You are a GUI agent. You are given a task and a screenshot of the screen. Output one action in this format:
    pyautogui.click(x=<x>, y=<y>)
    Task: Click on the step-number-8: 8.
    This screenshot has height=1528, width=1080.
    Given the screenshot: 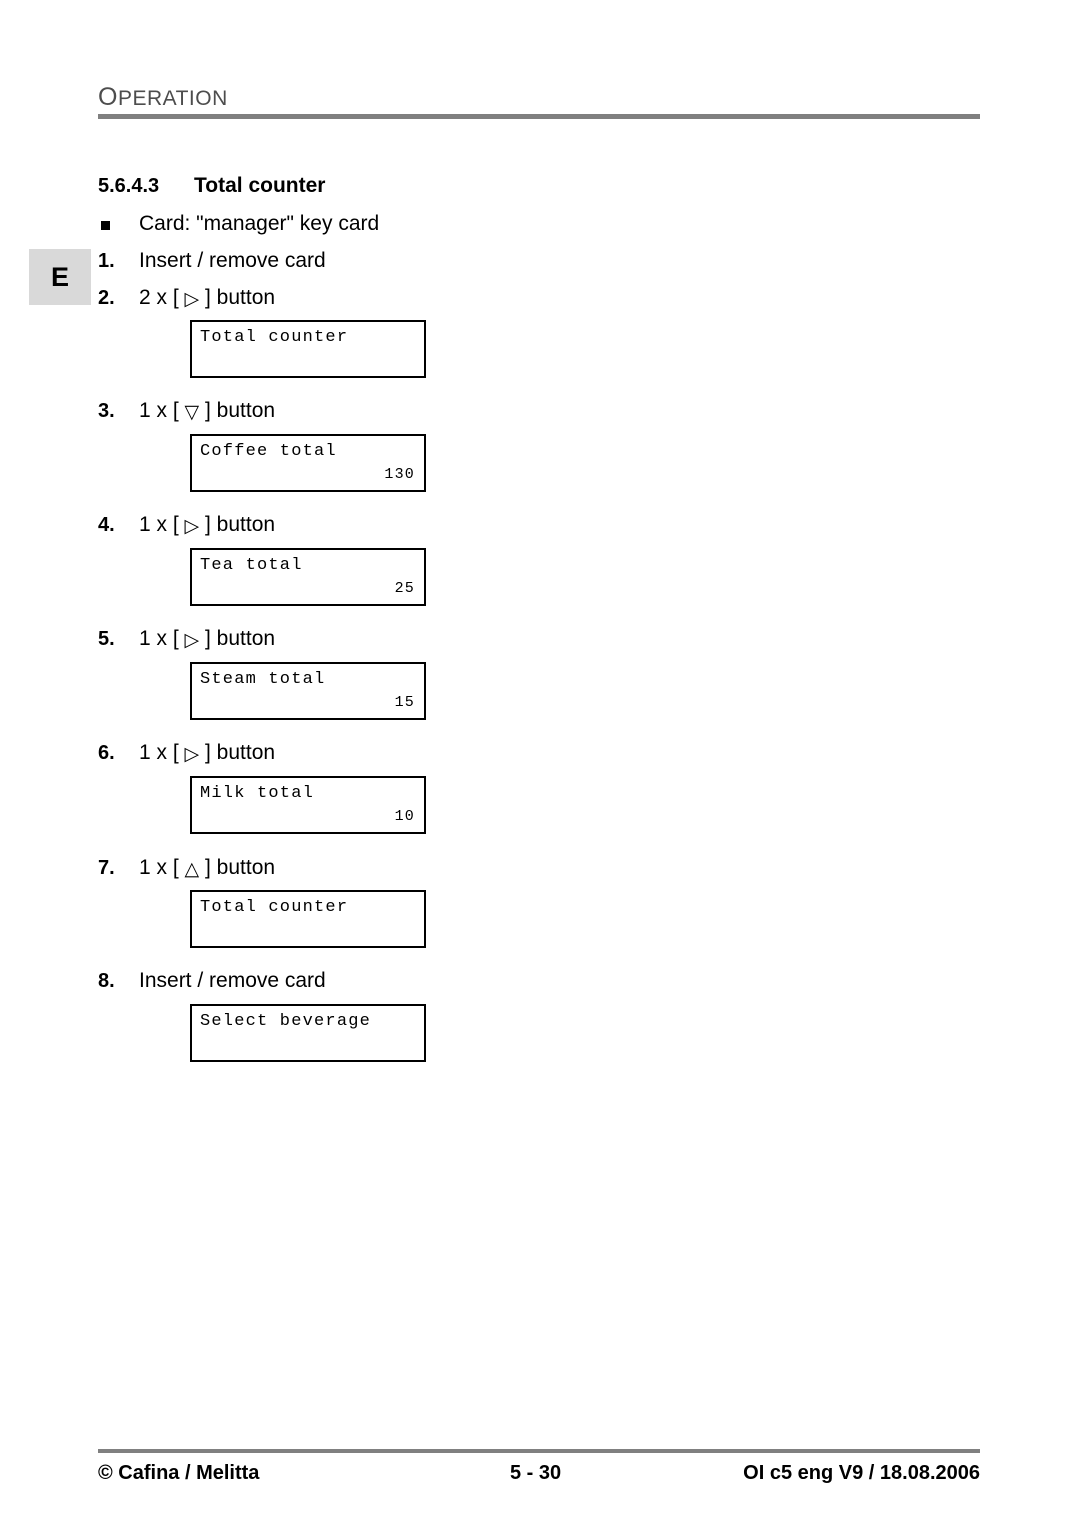 What is the action you would take?
    pyautogui.click(x=106, y=981)
    